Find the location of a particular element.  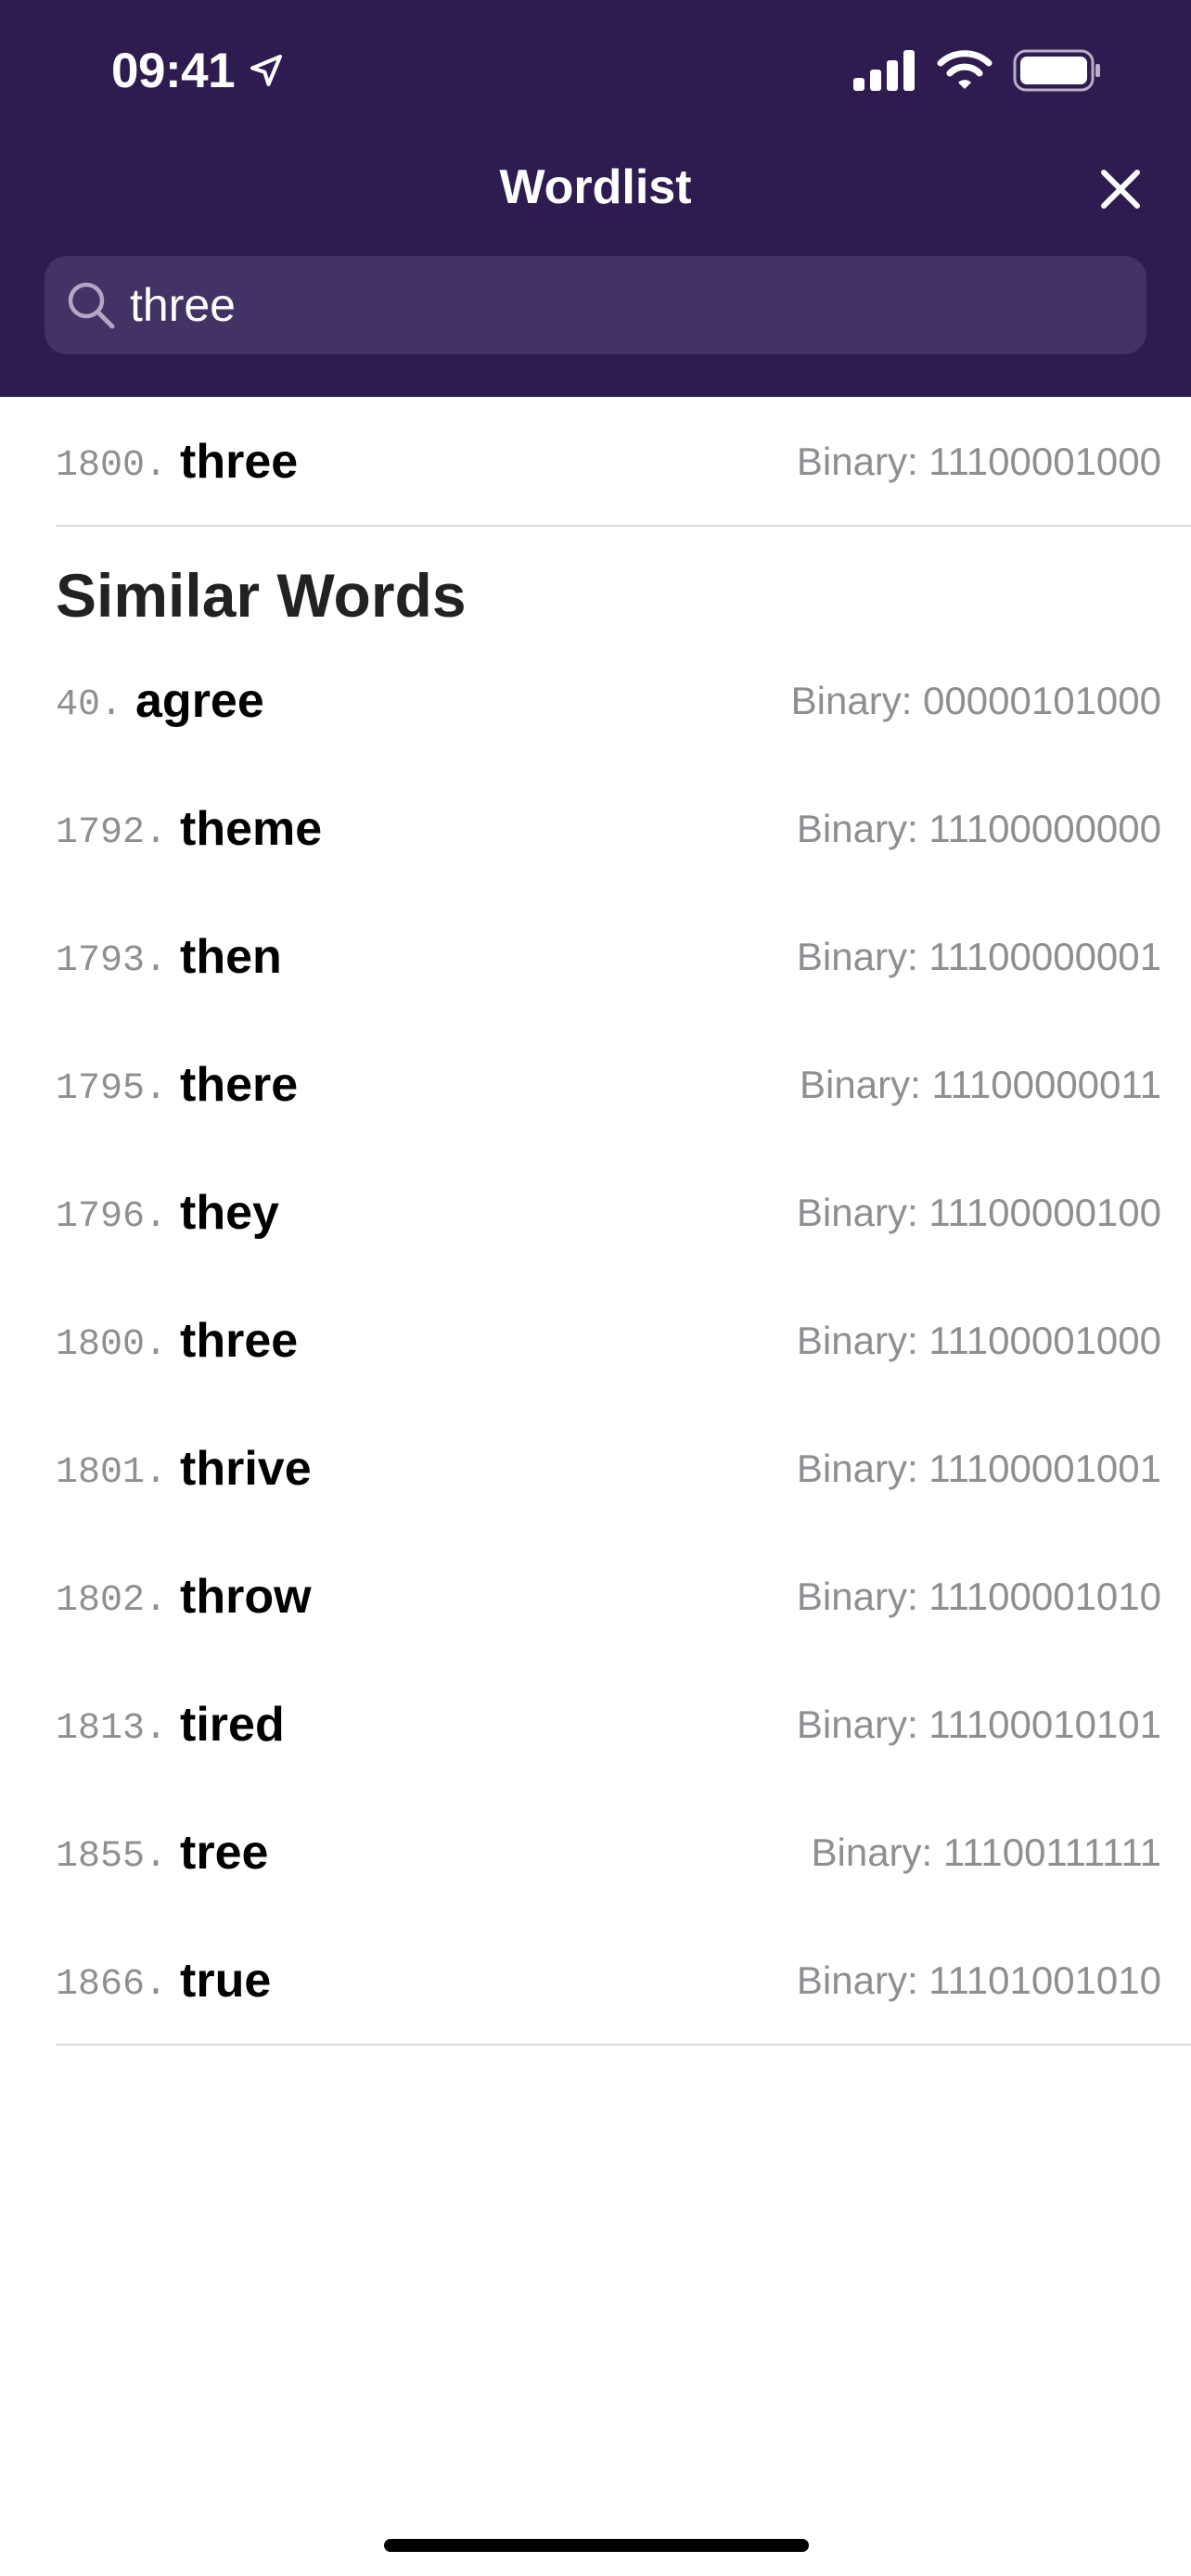

list-item: 1813. tired Binary: 11100010101 is located at coordinates (608, 1725).